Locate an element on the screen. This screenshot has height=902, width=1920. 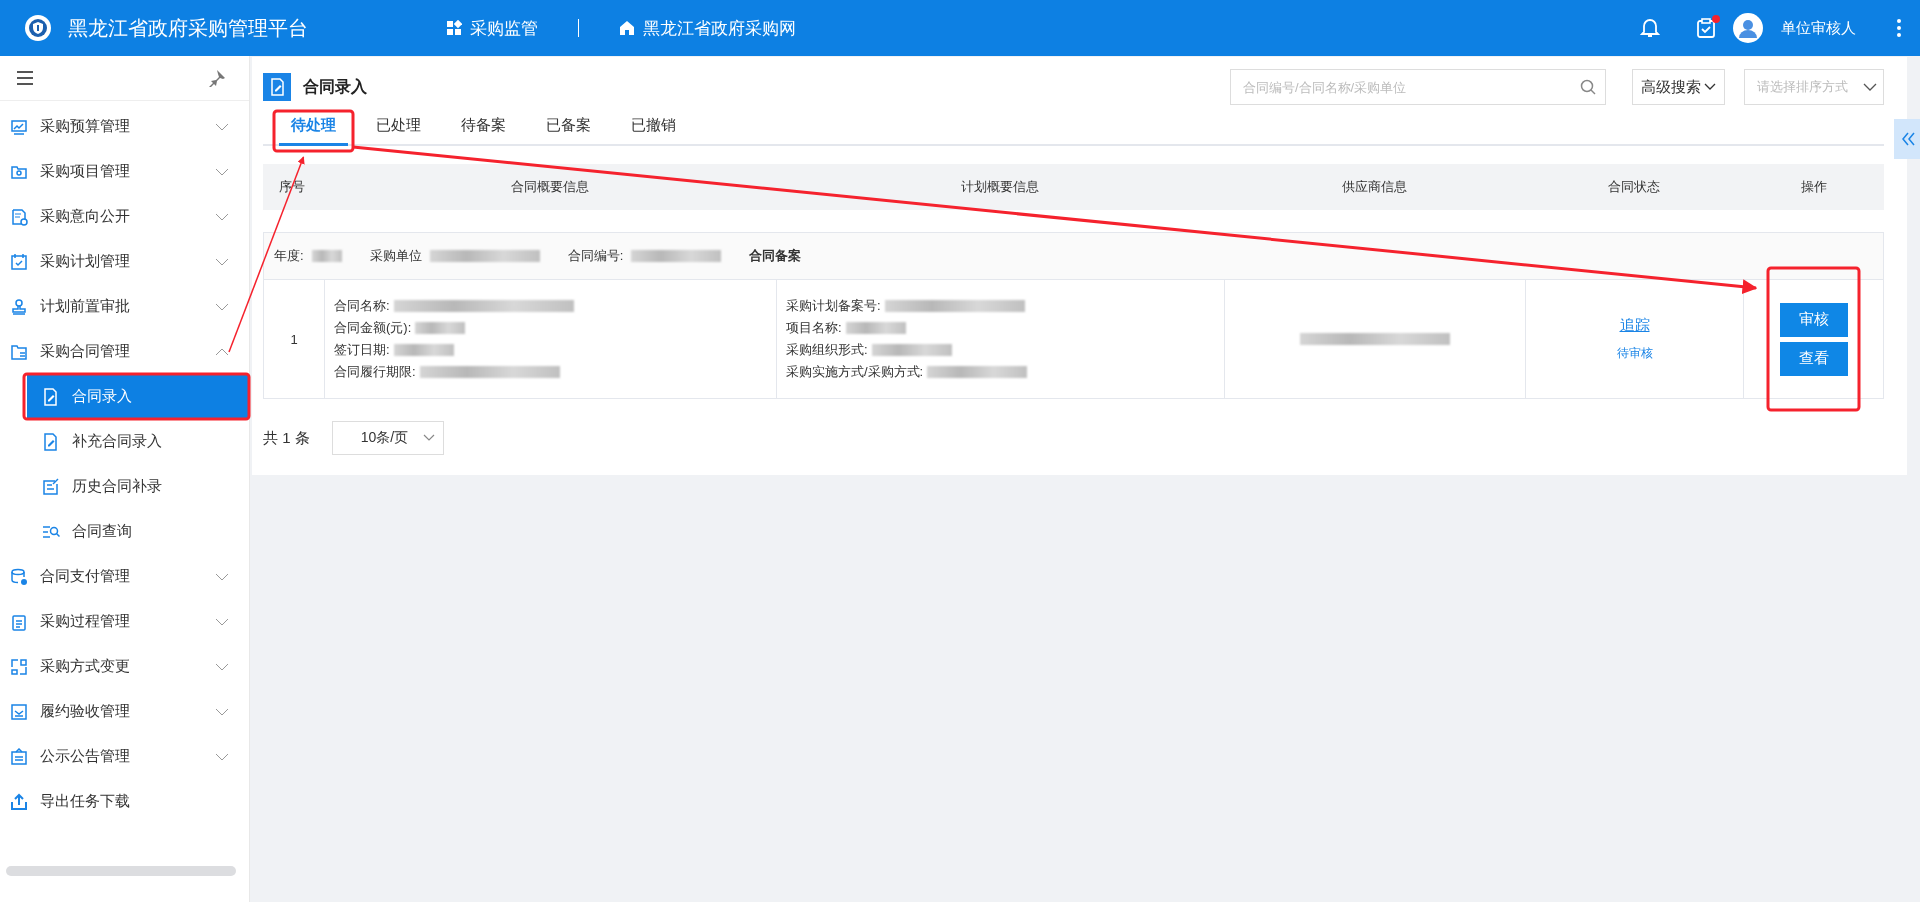
track-link: 追踪 is located at coordinates (1634, 325).